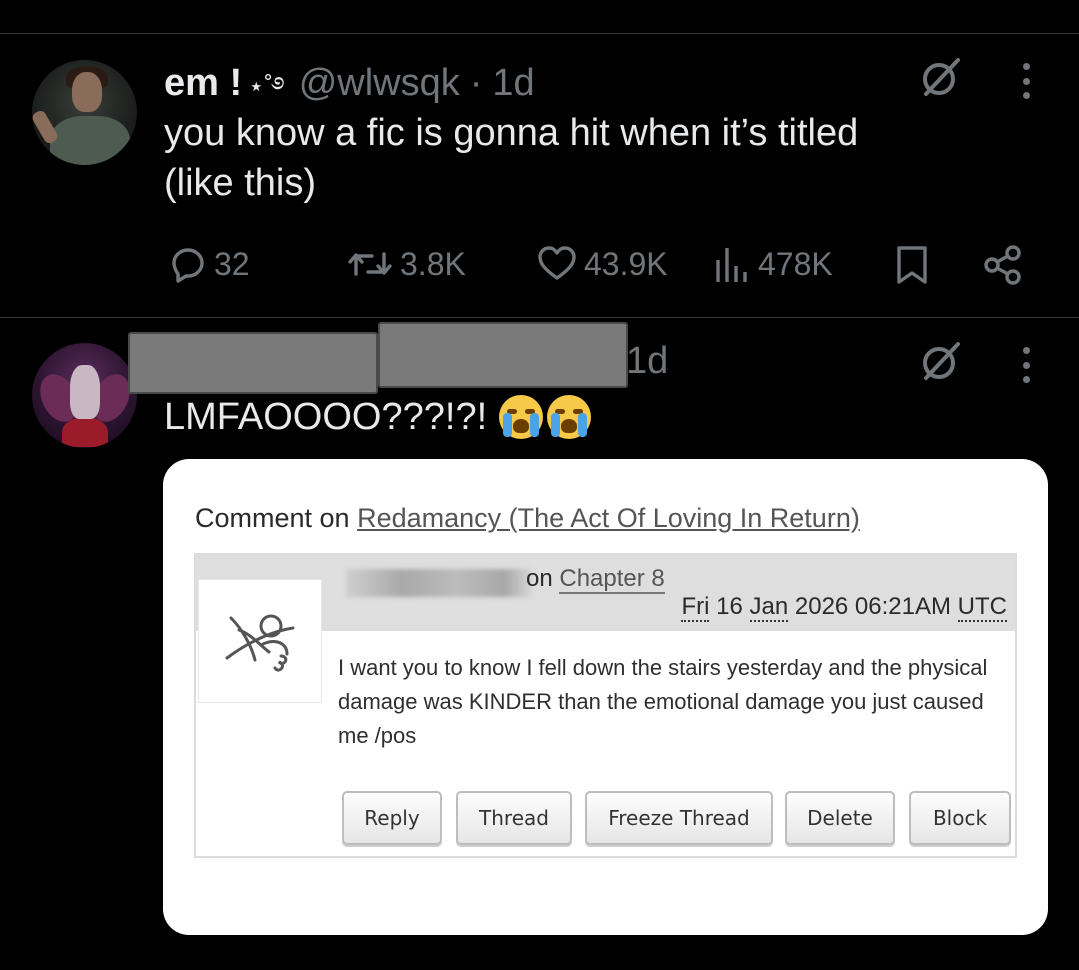 Image resolution: width=1079 pixels, height=970 pixels. I want to click on doodle-avatar-icon, so click(260, 643).